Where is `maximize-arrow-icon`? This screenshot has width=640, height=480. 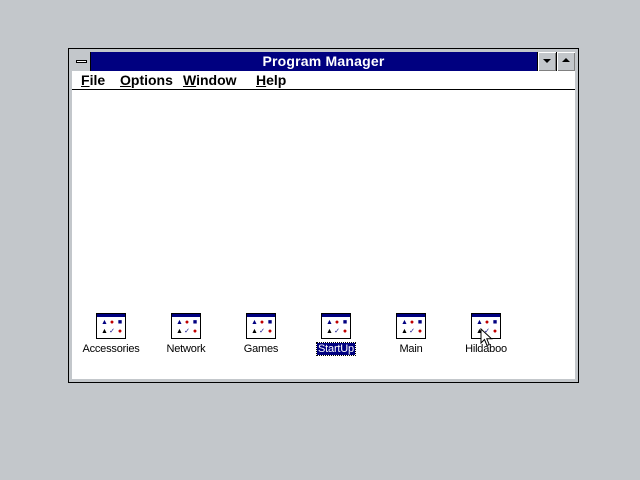
maximize-arrow-icon is located at coordinates (566, 60).